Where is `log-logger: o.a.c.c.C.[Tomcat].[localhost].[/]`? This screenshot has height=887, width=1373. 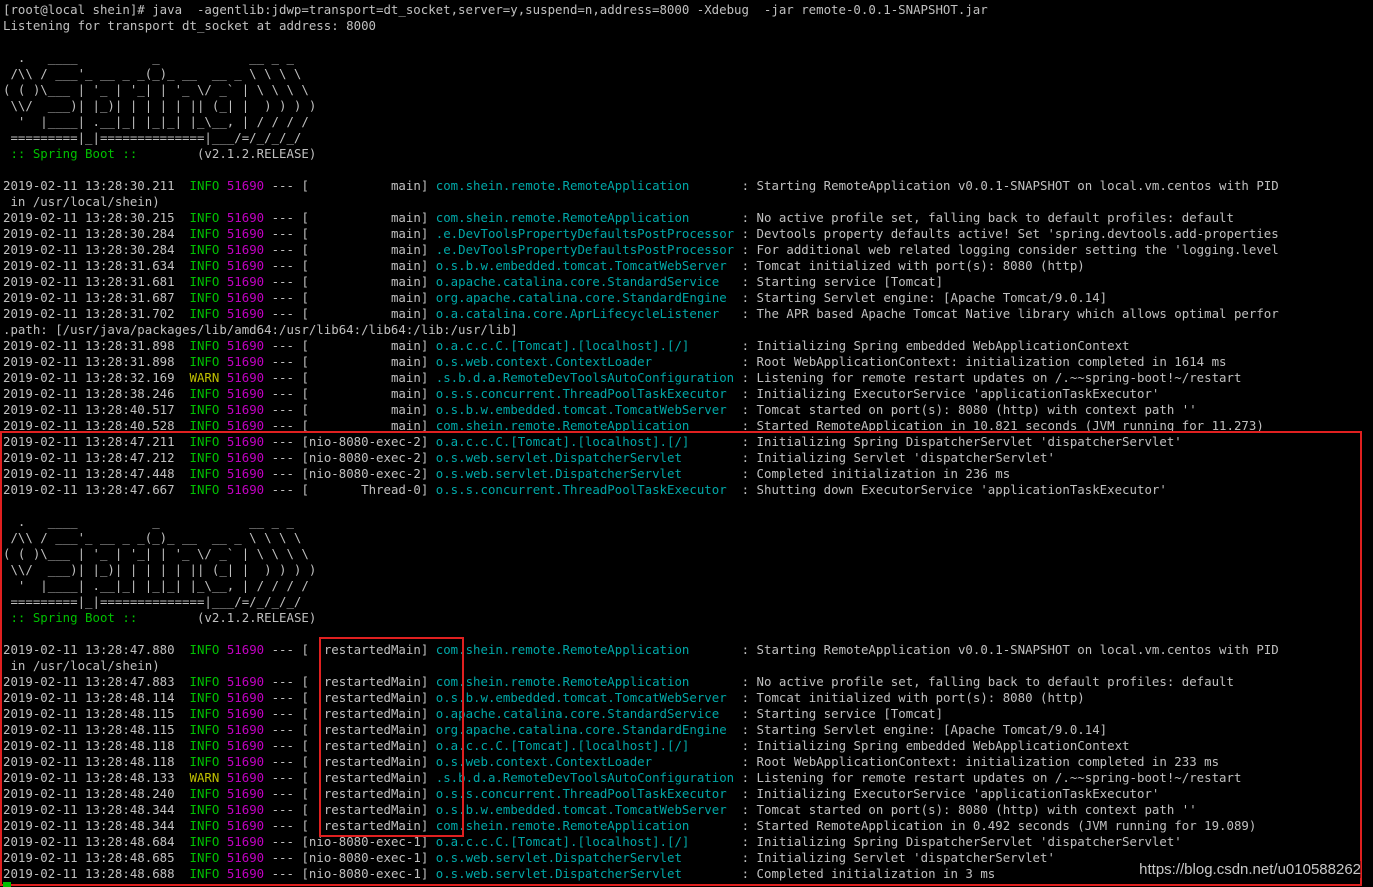 log-logger: o.a.c.c.C.[Tomcat].[localhost].[/] is located at coordinates (585, 441).